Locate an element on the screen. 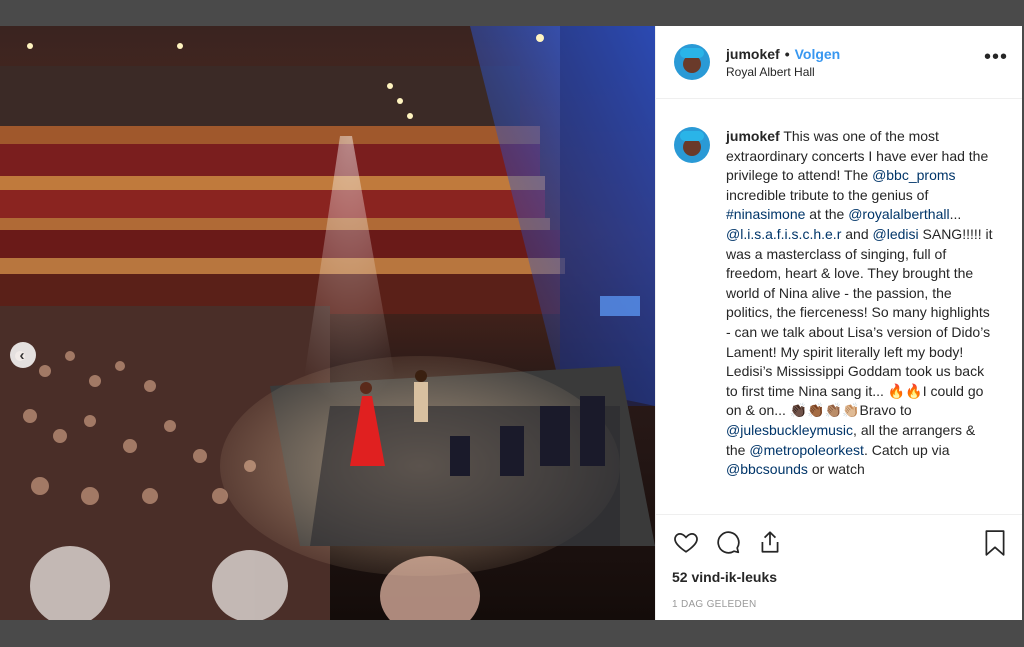  action-icons is located at coordinates (839, 542).